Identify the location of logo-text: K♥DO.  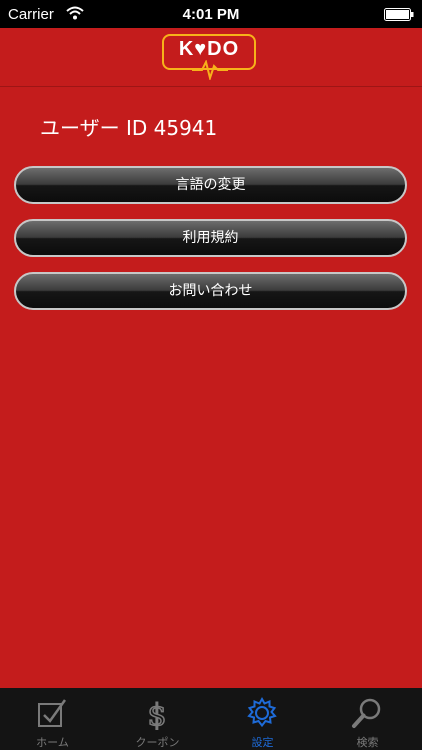
(209, 49).